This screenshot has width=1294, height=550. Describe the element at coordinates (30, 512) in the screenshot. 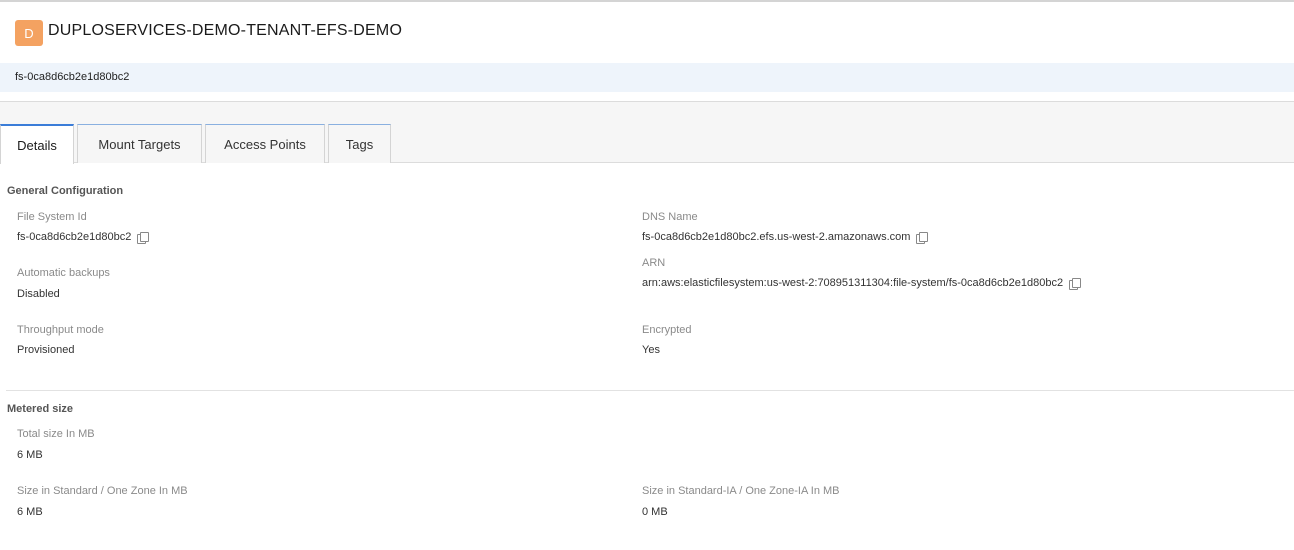

I see `standard-size-value: 6 MB` at that location.